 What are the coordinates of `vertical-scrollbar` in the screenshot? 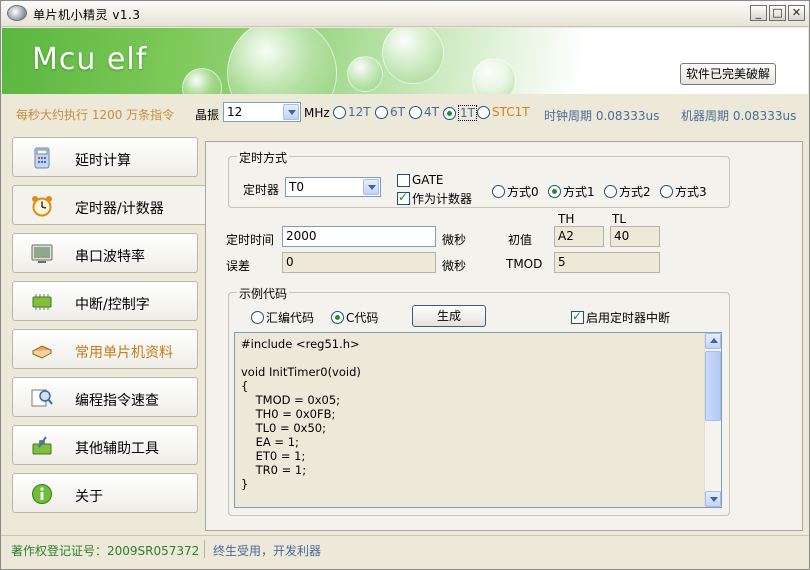 It's located at (712, 420).